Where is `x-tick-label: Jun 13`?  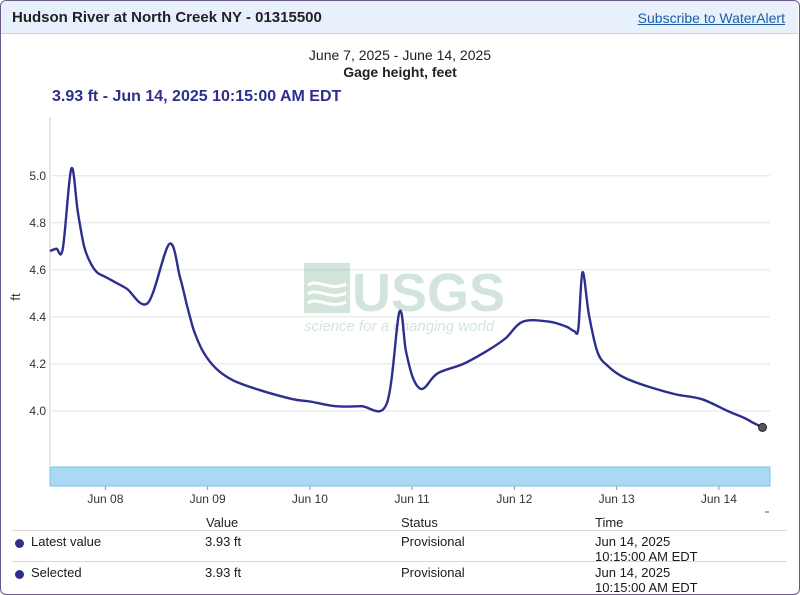 x-tick-label: Jun 13 is located at coordinates (617, 499).